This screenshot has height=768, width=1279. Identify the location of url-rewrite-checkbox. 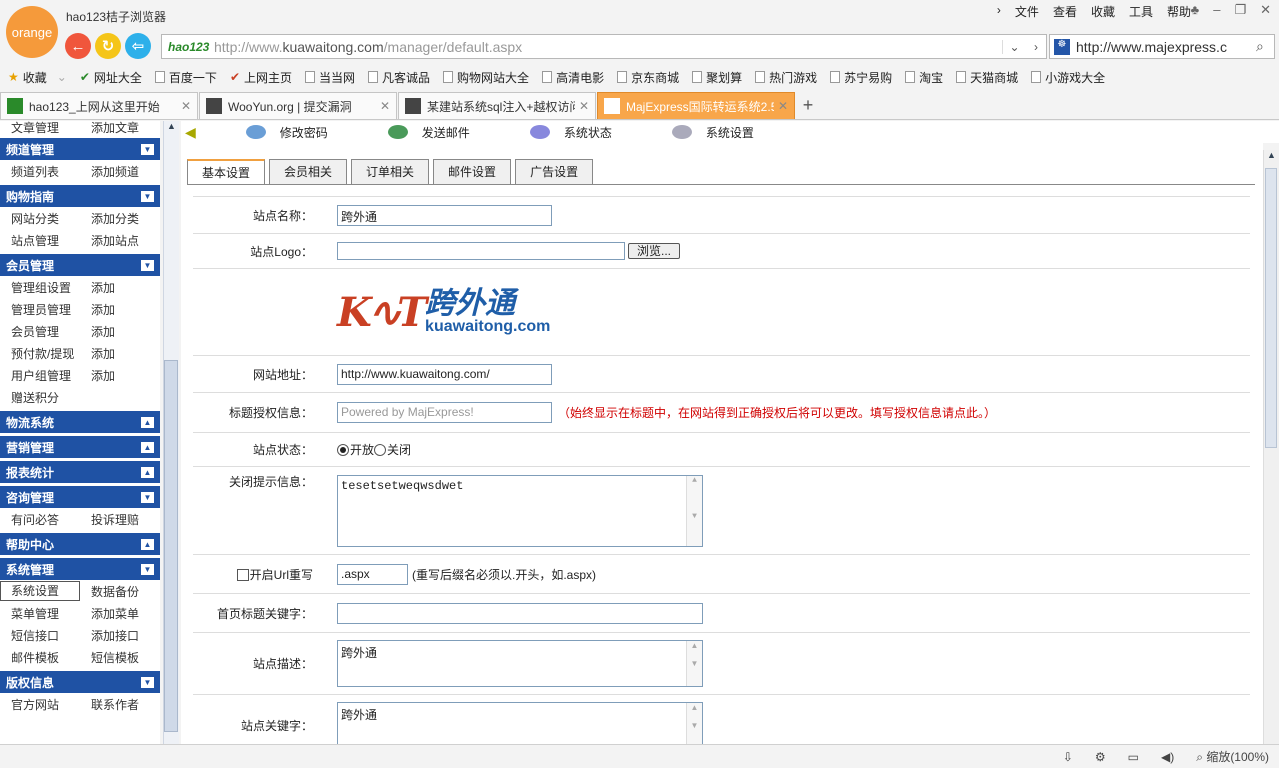
(242, 575).